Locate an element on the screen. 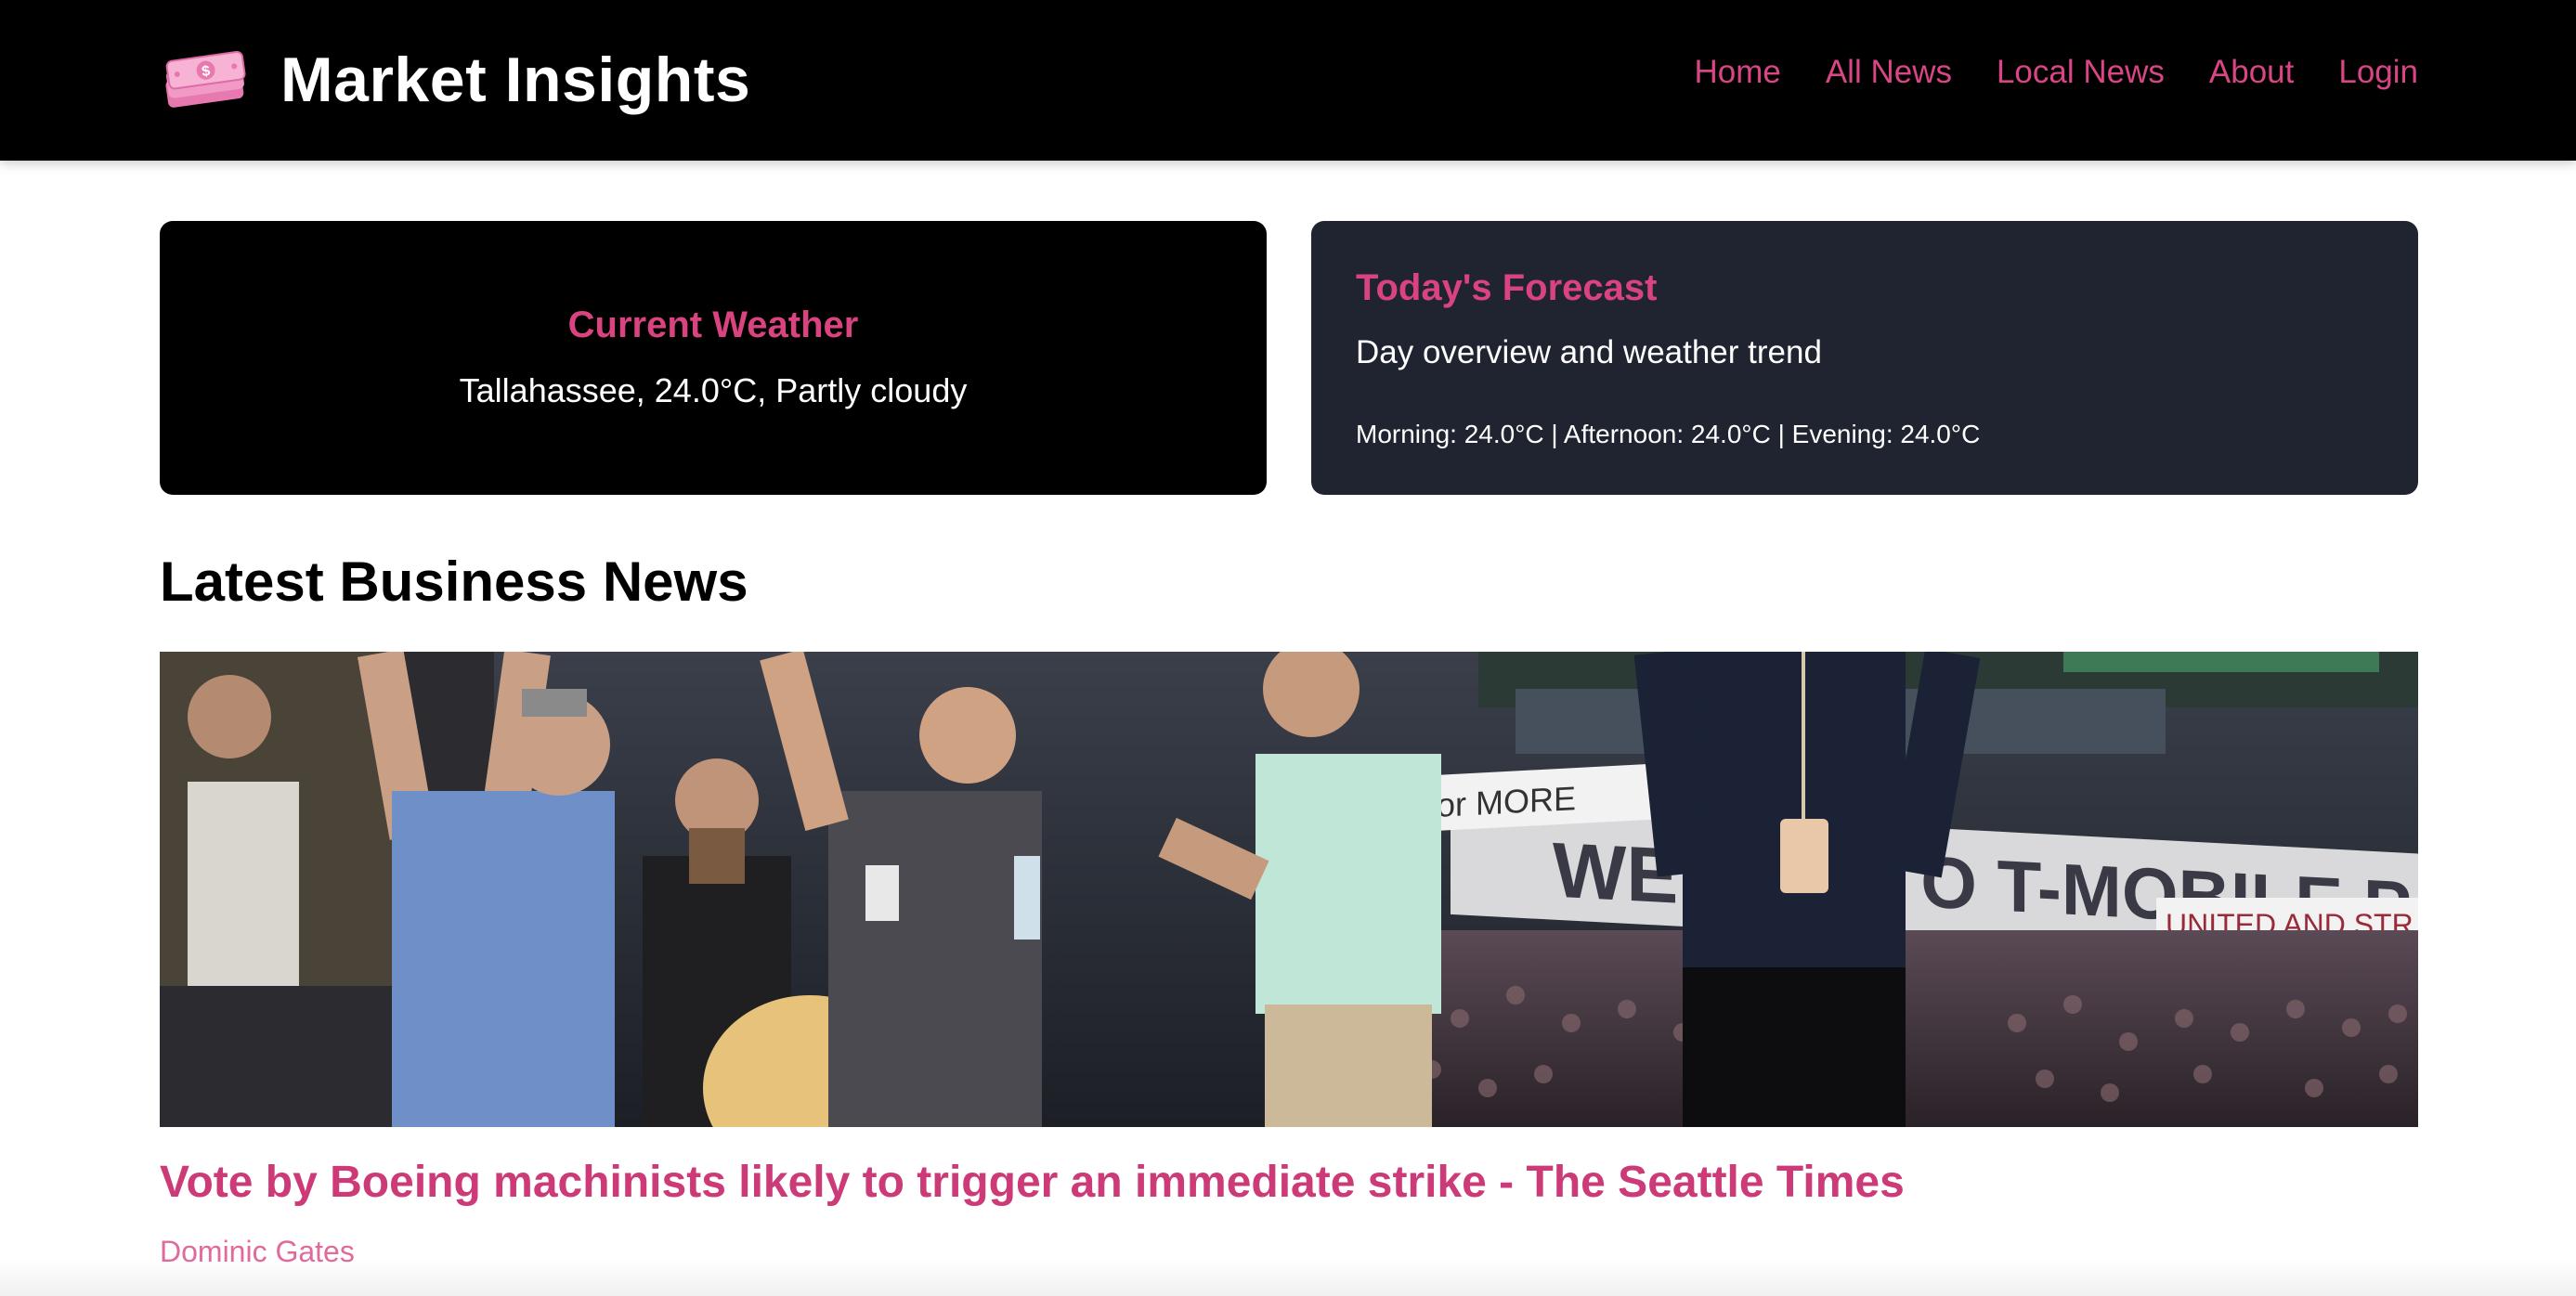 The image size is (2576, 1296). article-author: Dominic Gates is located at coordinates (257, 1251).